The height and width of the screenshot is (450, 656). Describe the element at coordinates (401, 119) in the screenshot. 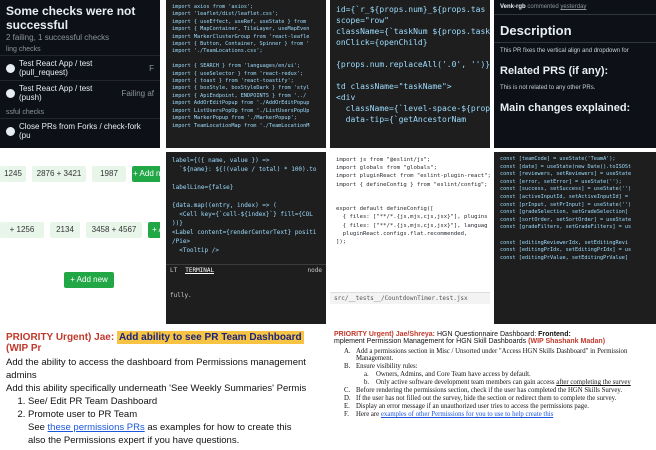

I see `code-line: data-tip={`getAncestorNam` at that location.